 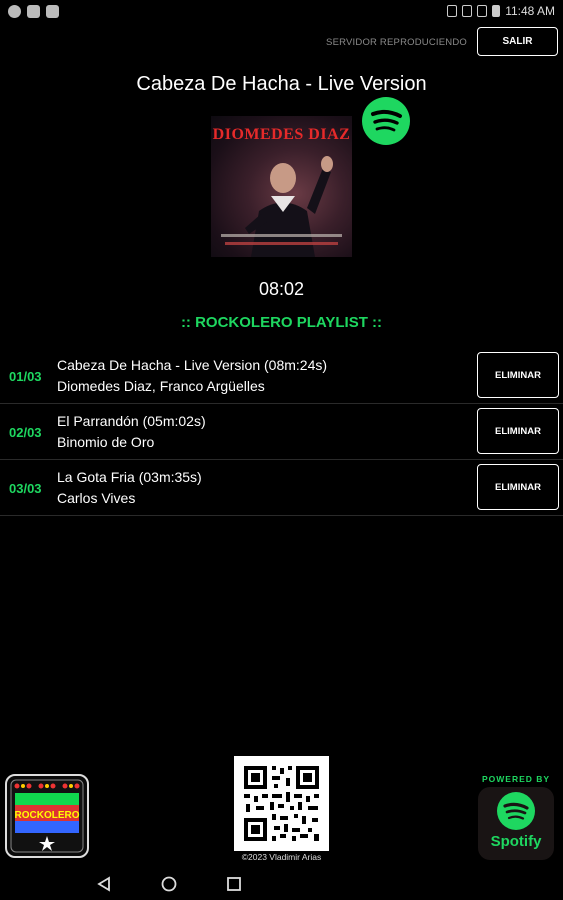 What do you see at coordinates (25, 376) in the screenshot?
I see `track-number: 01/03` at bounding box center [25, 376].